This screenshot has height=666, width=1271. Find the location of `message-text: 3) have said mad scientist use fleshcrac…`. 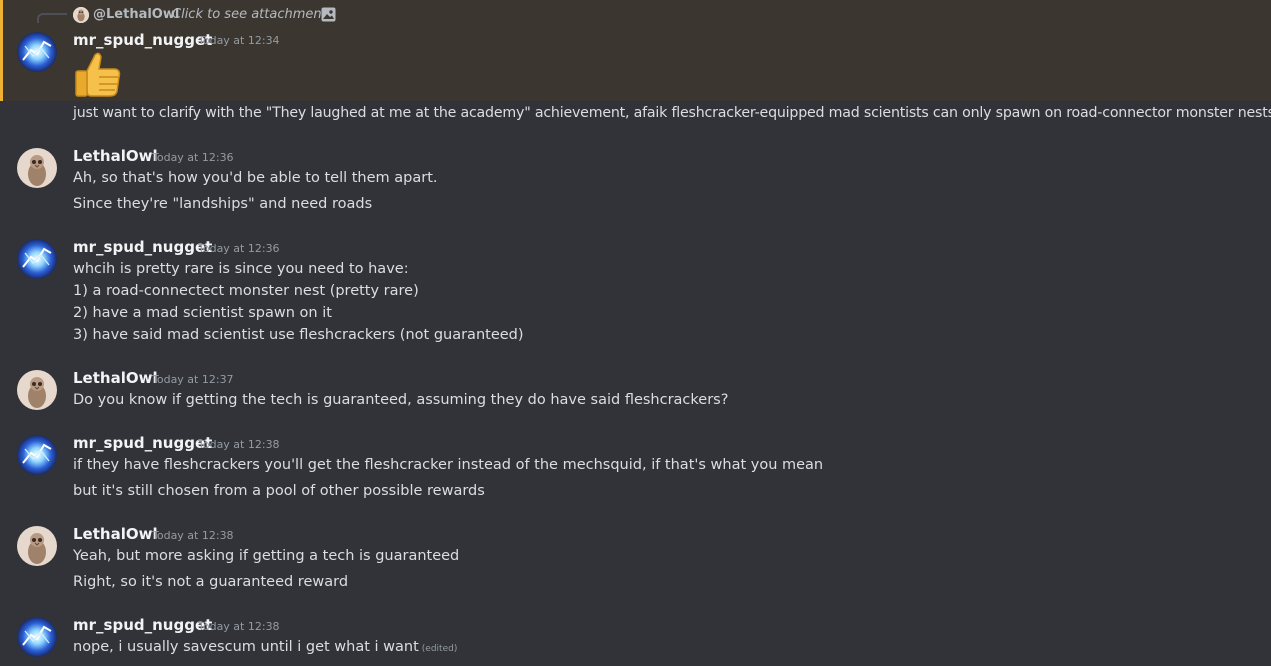

message-text: 3) have said mad scientist use fleshcrac… is located at coordinates (298, 335).